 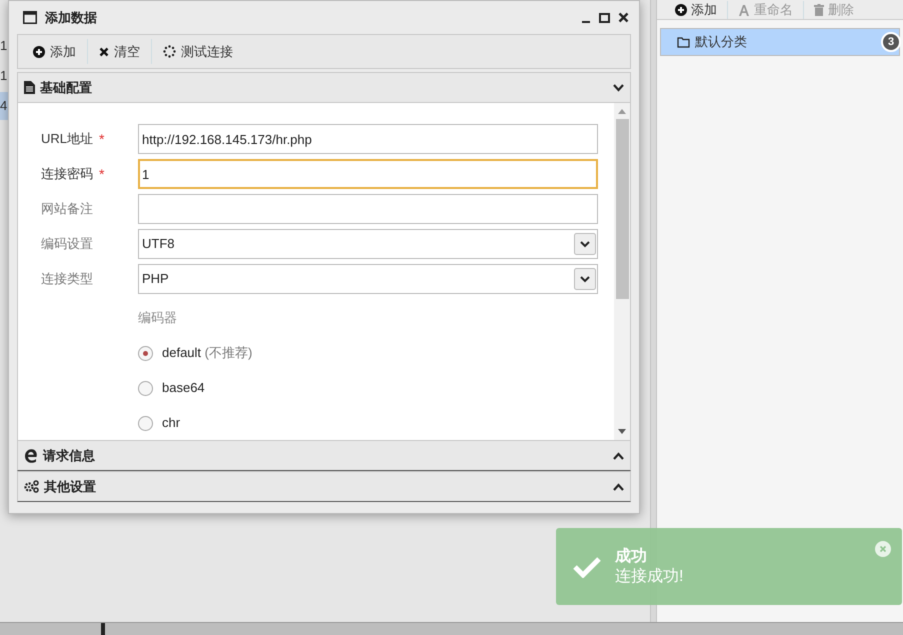 What do you see at coordinates (197, 51) in the screenshot?
I see `toolbar-button: 测试连接` at bounding box center [197, 51].